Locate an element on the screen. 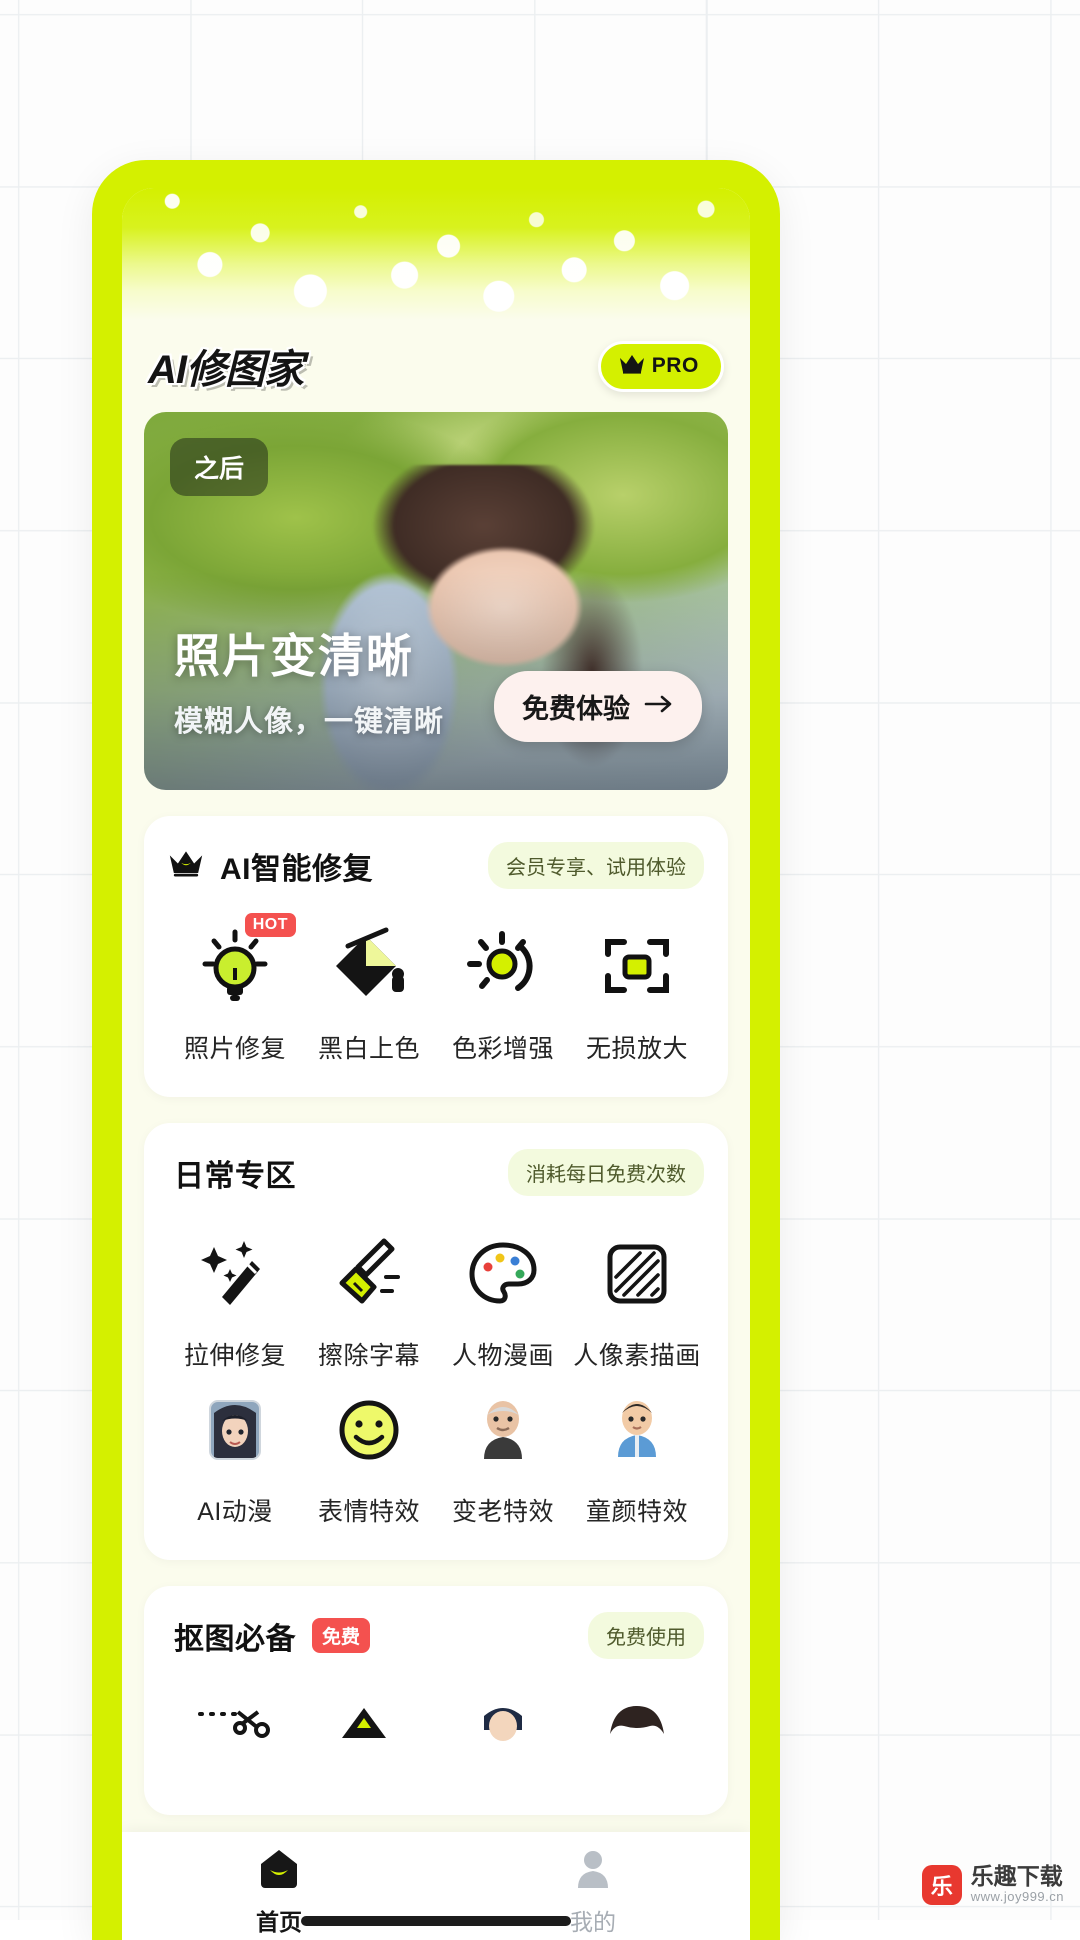 The width and height of the screenshot is (1080, 1940). feature-item: 变老特效 is located at coordinates (503, 1454).